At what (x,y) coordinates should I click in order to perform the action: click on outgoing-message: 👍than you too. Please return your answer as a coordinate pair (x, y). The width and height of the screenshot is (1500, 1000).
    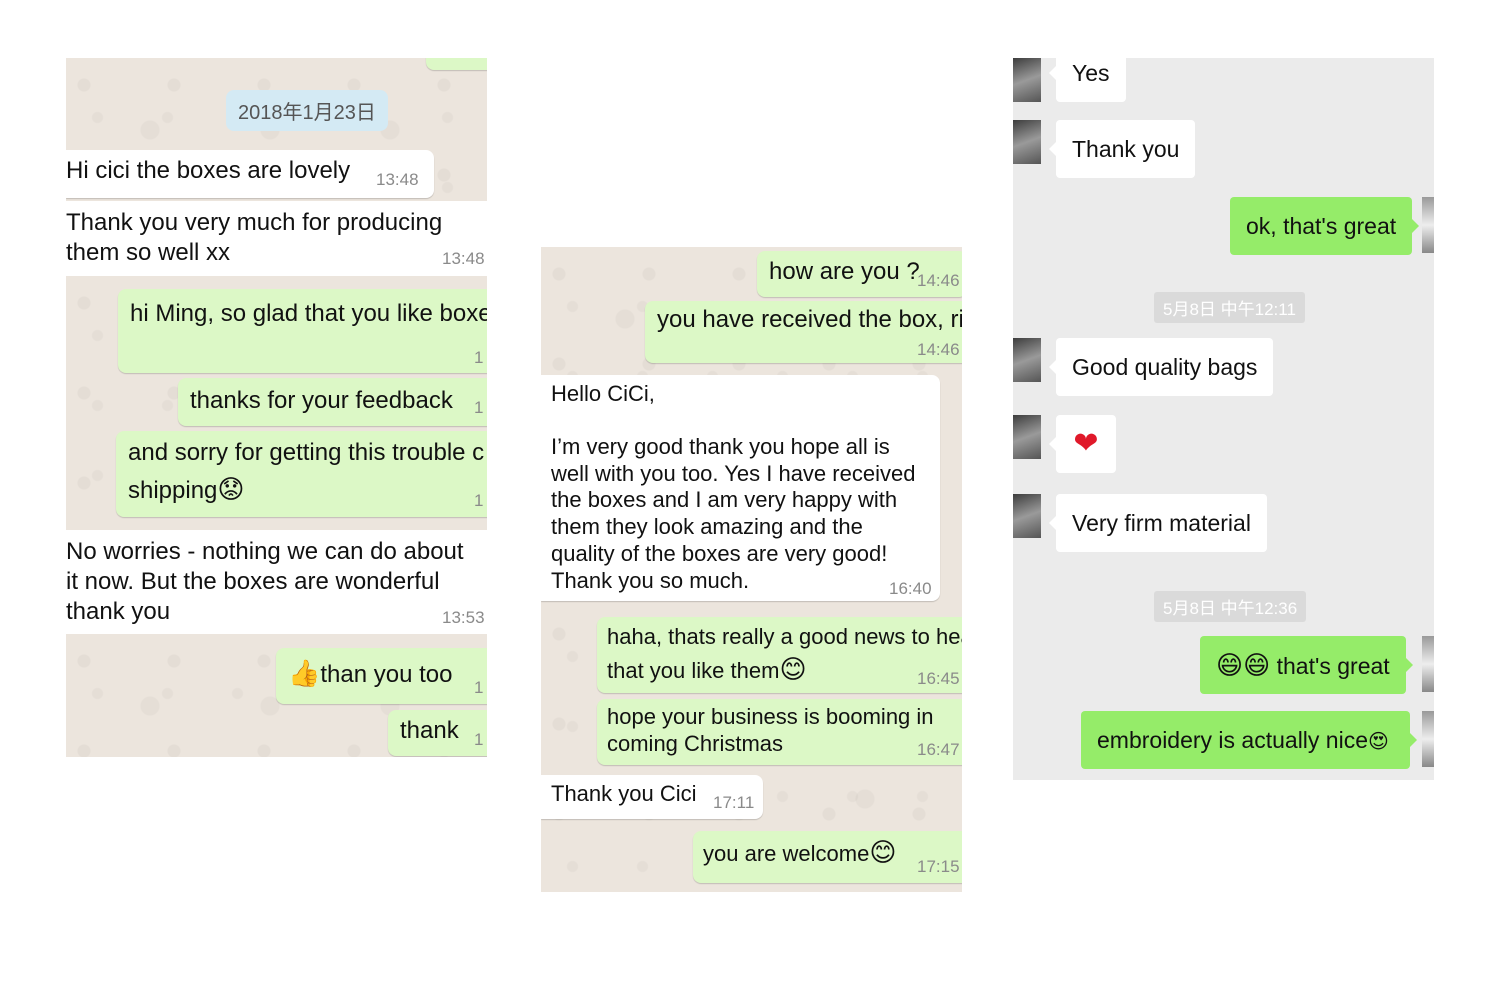
    Looking at the image, I should click on (381, 676).